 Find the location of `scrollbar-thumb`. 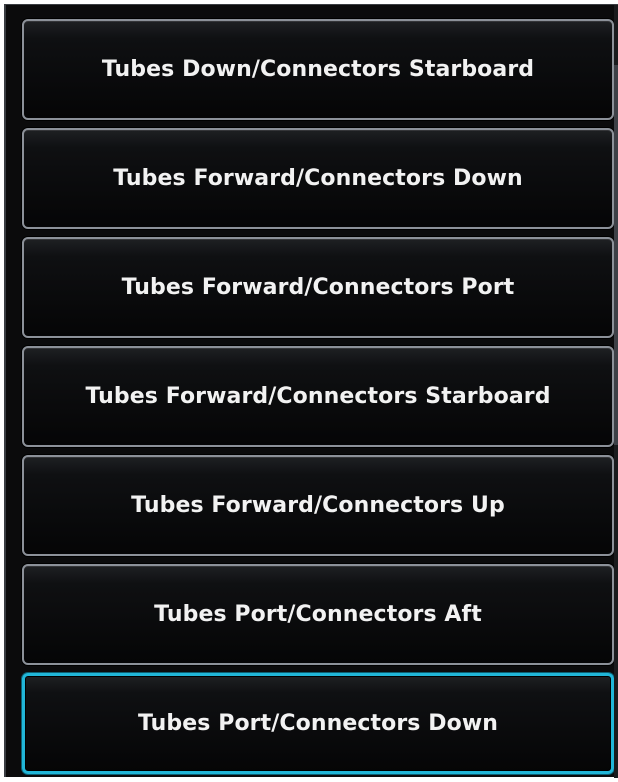

scrollbar-thumb is located at coordinates (616, 255).